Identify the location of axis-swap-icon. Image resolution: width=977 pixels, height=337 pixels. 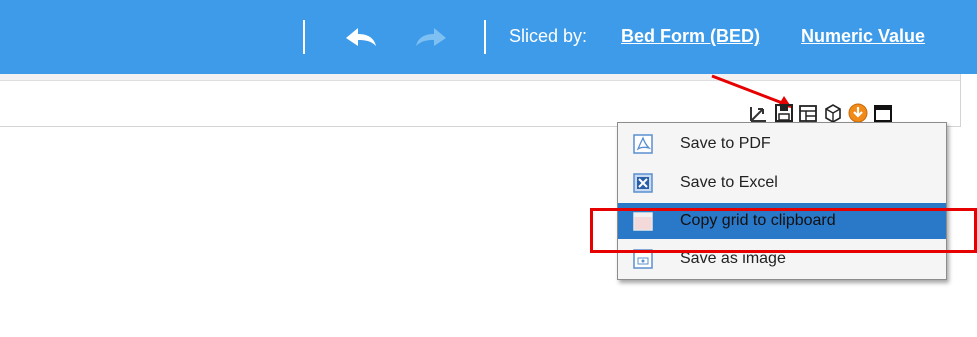
(759, 113).